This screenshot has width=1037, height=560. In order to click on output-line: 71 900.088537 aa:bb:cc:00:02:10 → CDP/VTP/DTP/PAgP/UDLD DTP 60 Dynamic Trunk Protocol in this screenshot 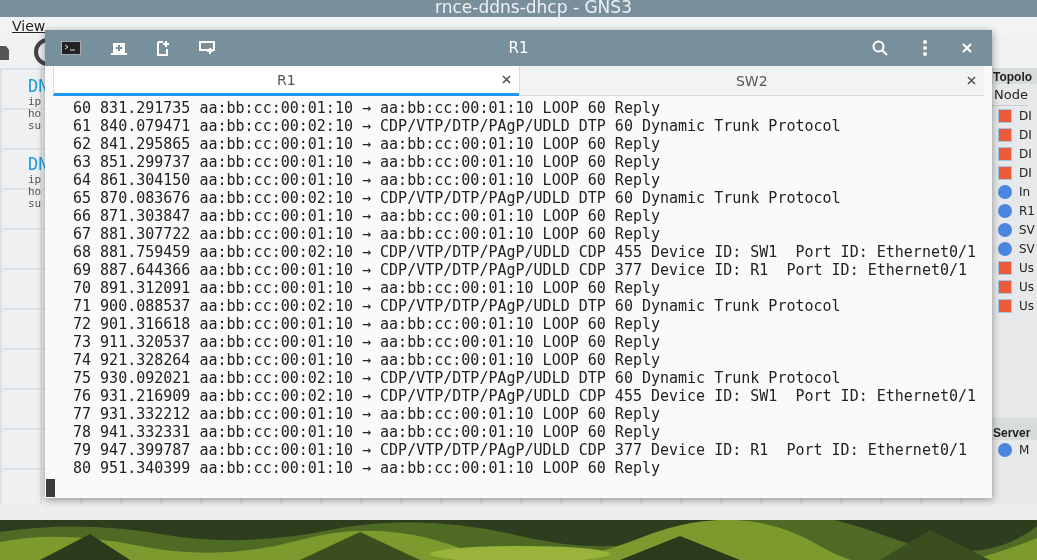, I will do `click(457, 306)`.